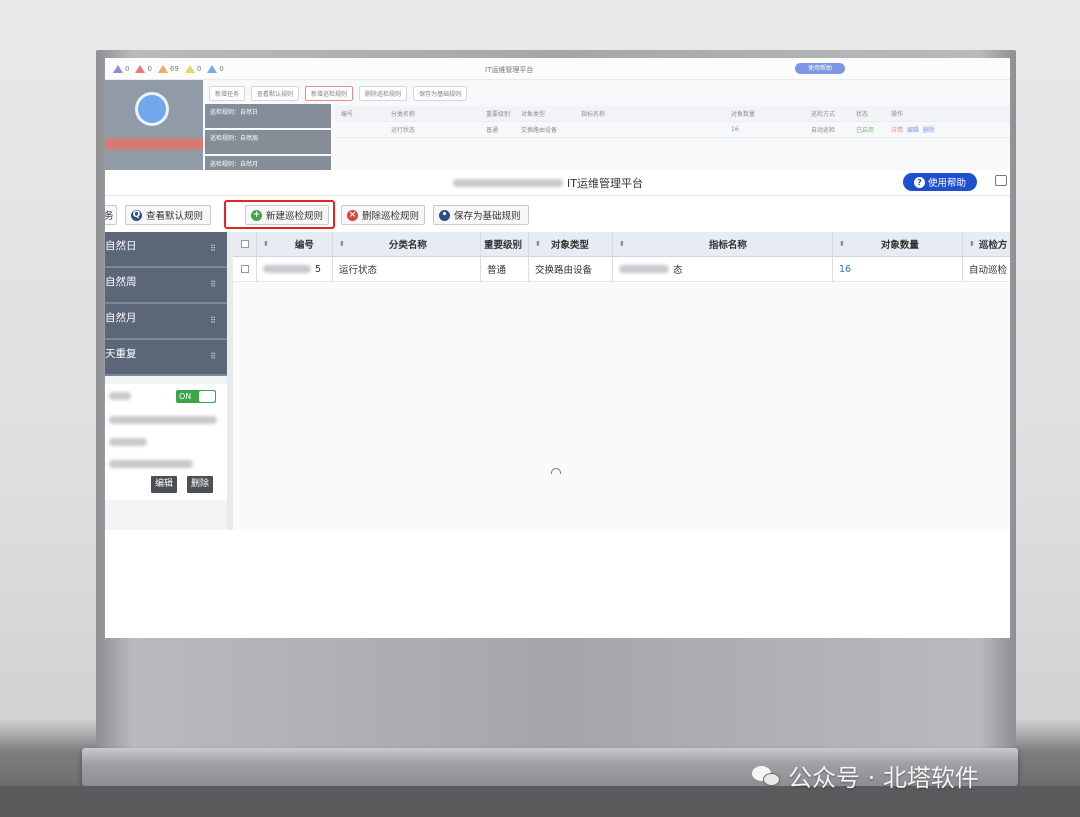 This screenshot has height=817, width=1080. Describe the element at coordinates (556, 471) in the screenshot. I see `loading-spinner-icon` at that location.